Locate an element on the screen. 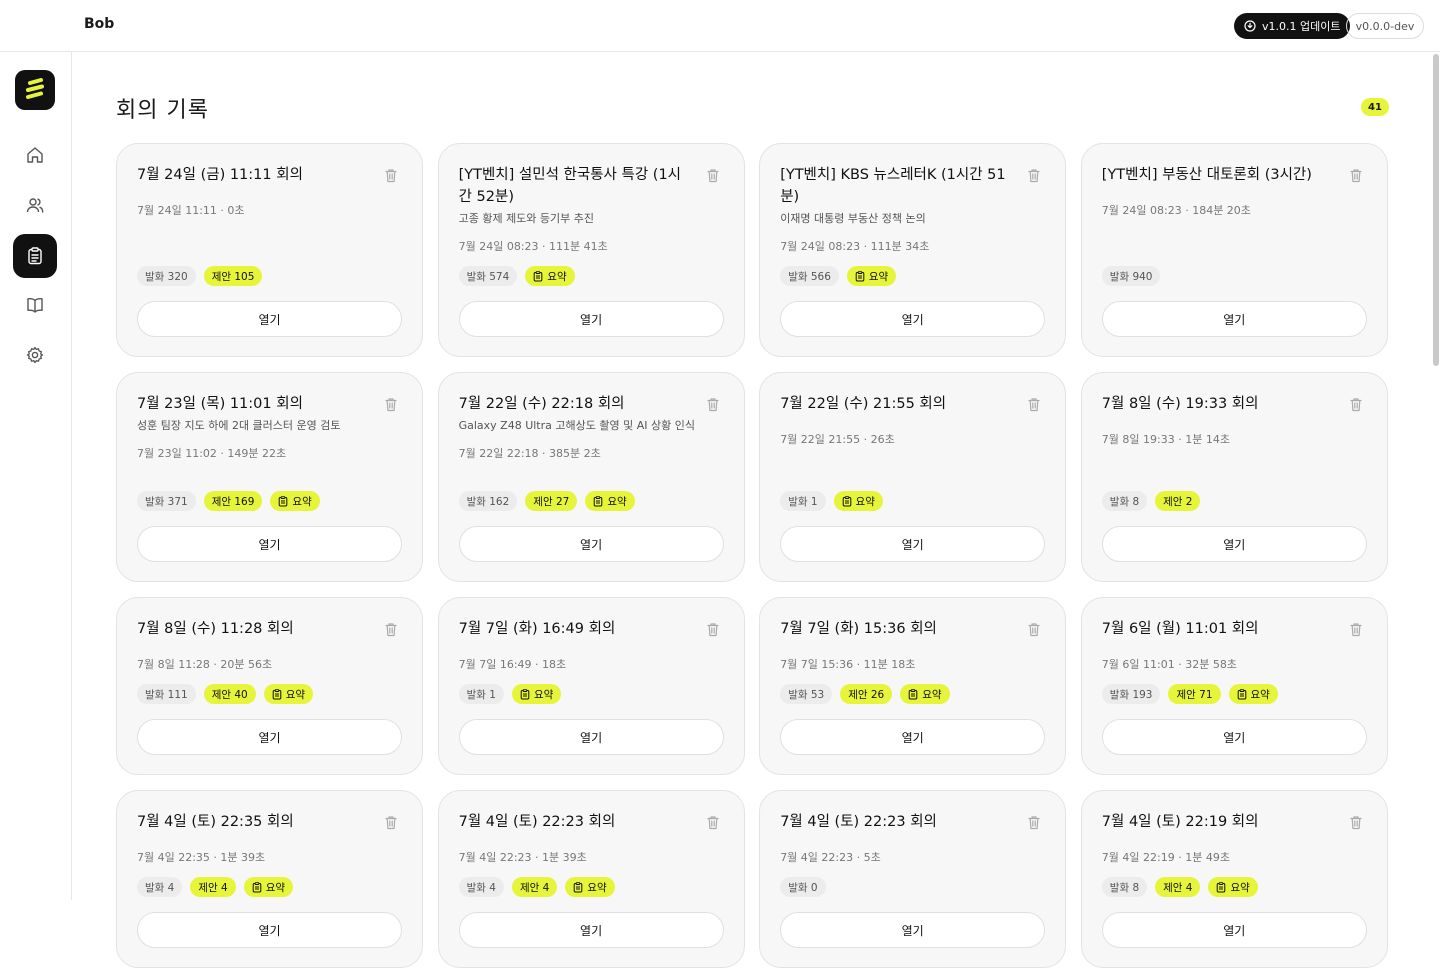 The height and width of the screenshot is (968, 1440). sidebar-item-people is located at coordinates (35, 205).